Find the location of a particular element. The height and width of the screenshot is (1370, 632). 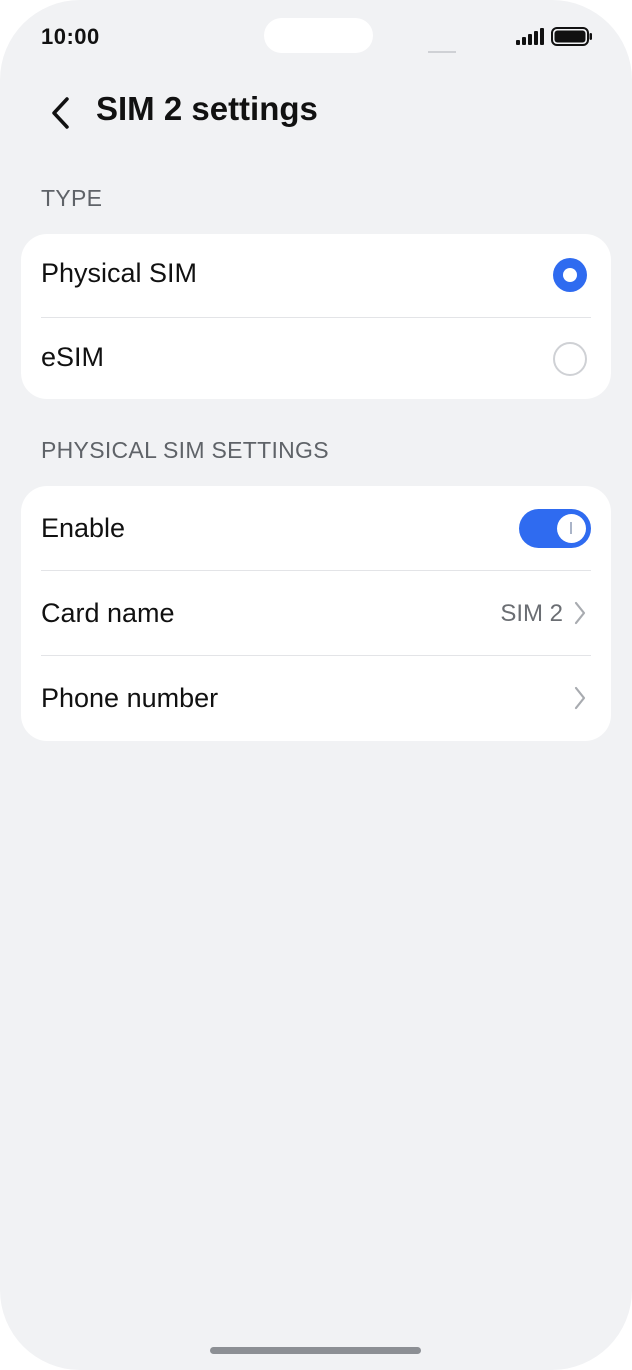

phone-number-label: Phone number is located at coordinates (130, 698).